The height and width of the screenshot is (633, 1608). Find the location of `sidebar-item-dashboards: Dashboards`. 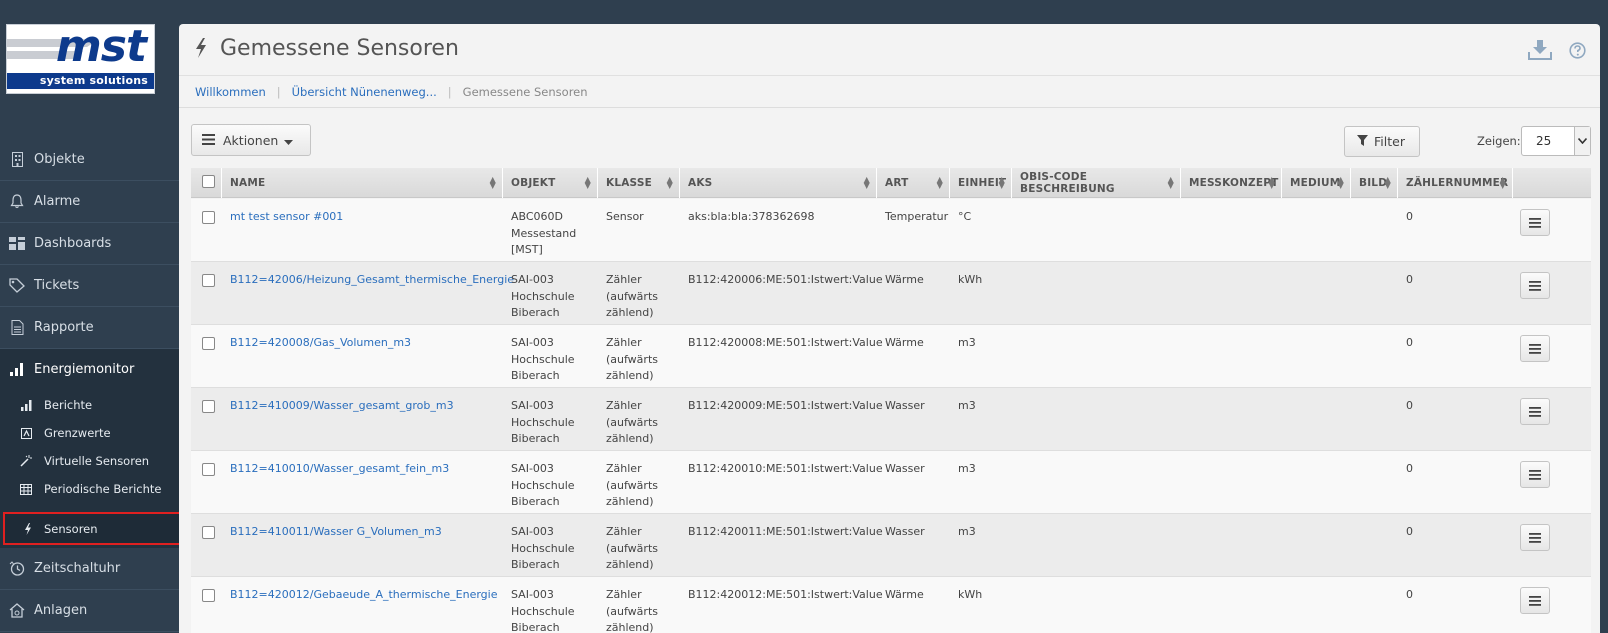

sidebar-item-dashboards: Dashboards is located at coordinates (90, 244).